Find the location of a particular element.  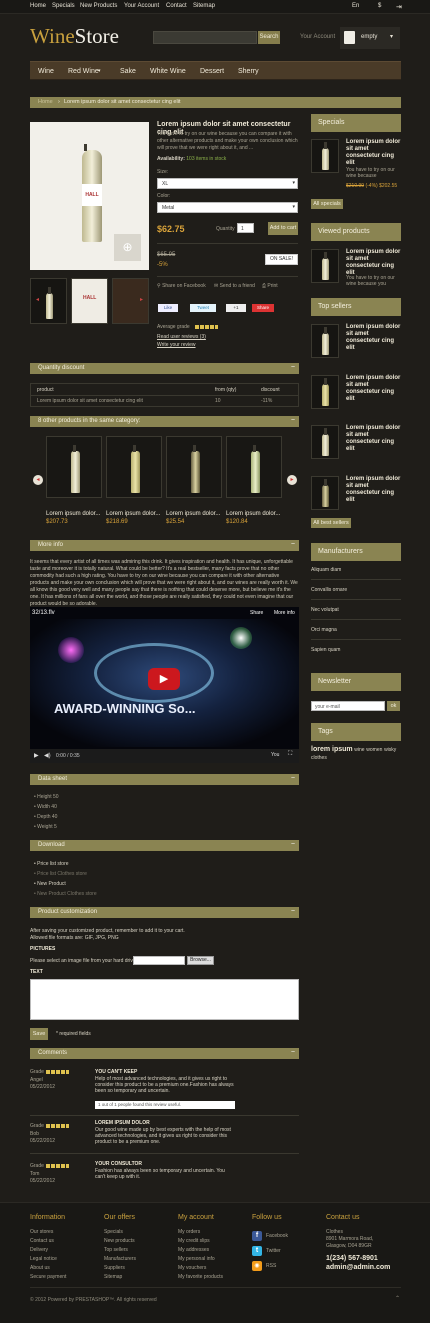

manufacturer-link: Nec volutpat is located at coordinates (325, 610).